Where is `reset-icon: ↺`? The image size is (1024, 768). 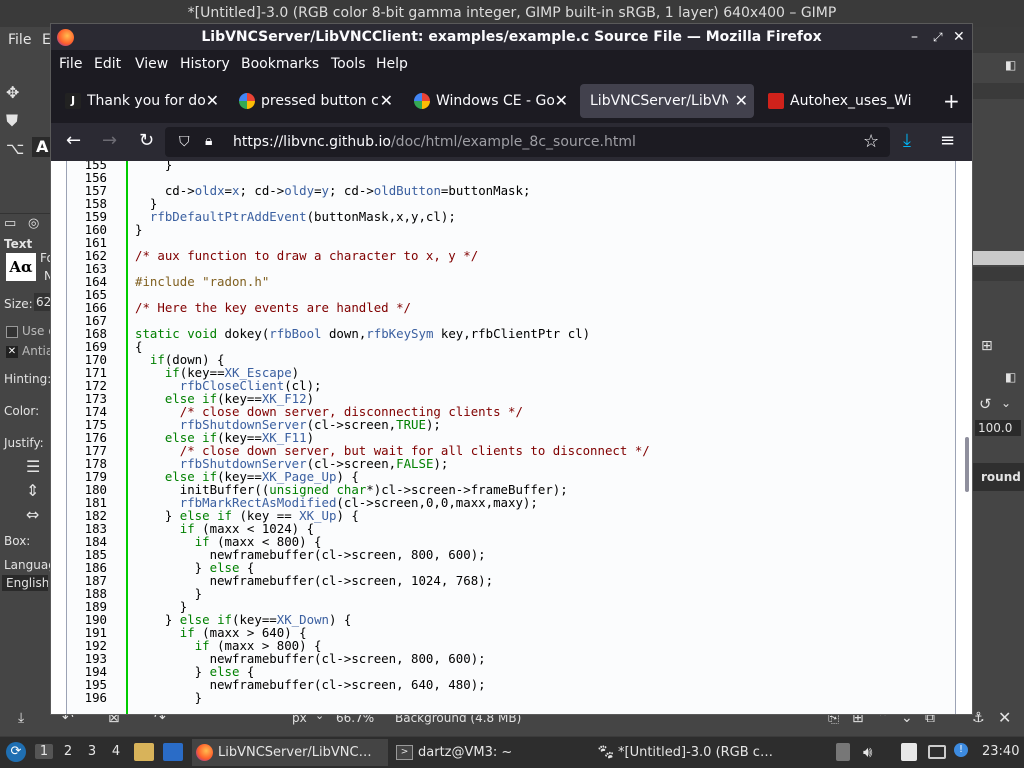 reset-icon: ↺ is located at coordinates (985, 404).